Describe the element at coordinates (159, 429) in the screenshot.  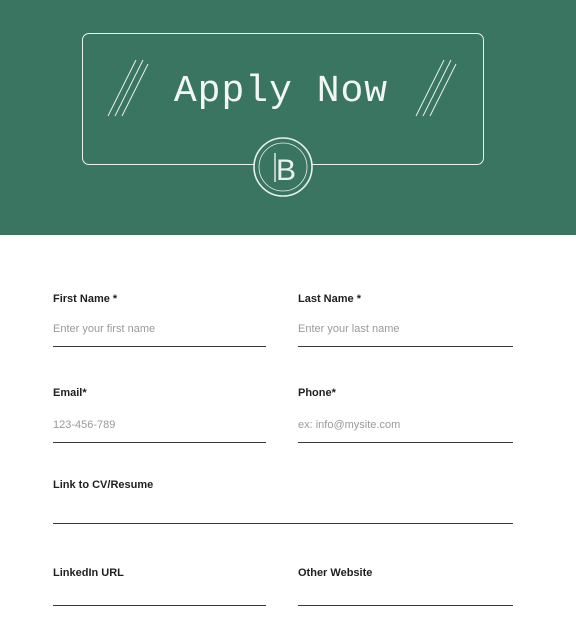
I see `email-input` at that location.